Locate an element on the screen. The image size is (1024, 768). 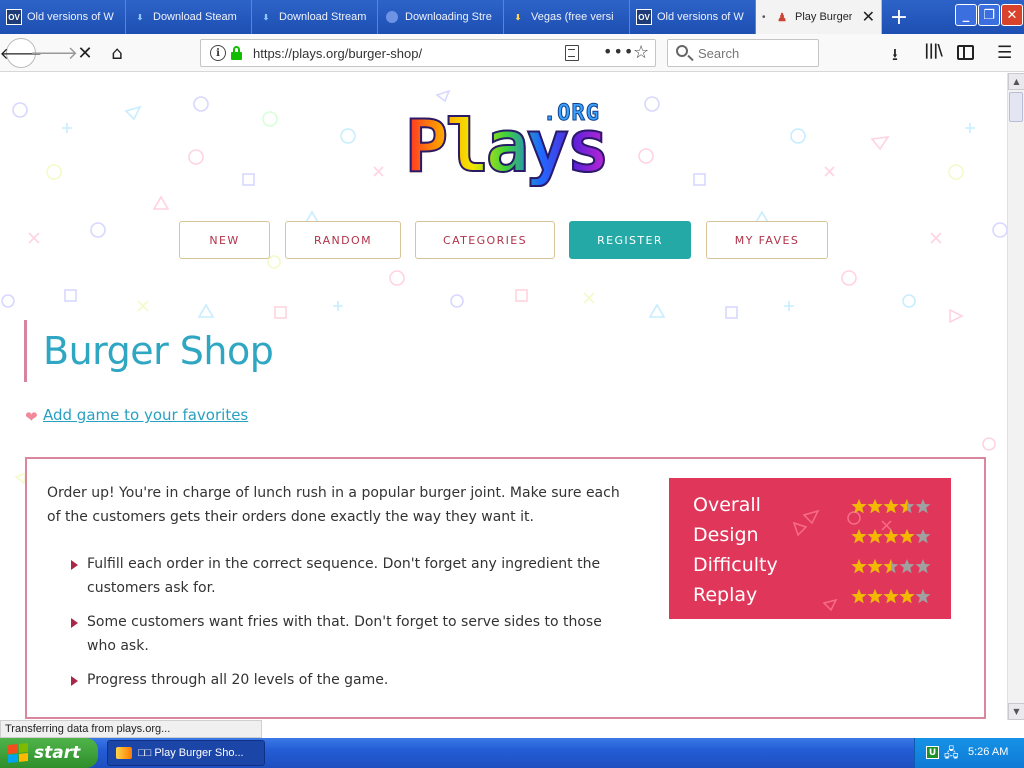
new-tab-button: + is located at coordinates (899, 17).